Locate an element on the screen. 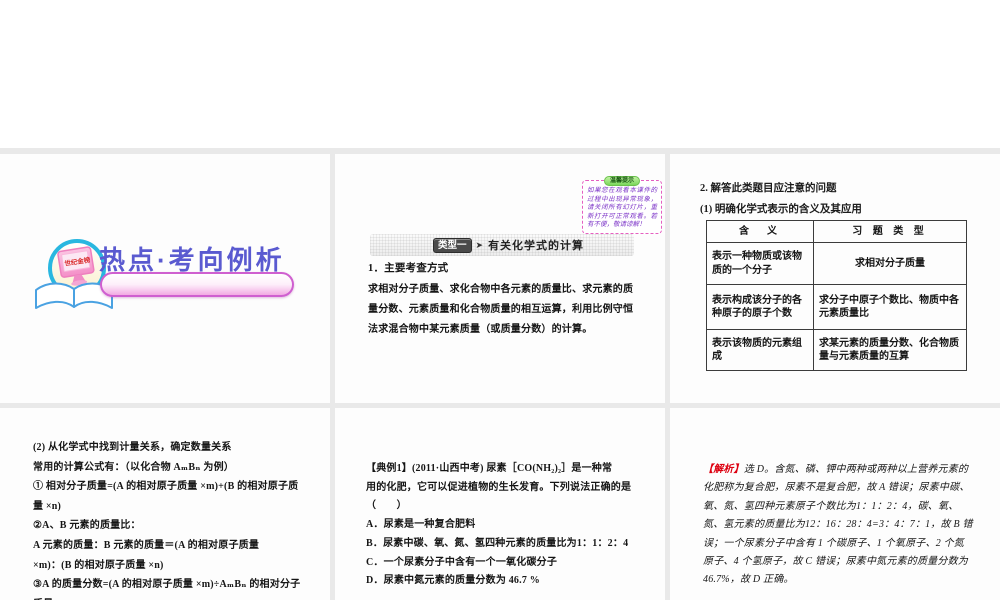  type-badge: 类型一 is located at coordinates (452, 245).